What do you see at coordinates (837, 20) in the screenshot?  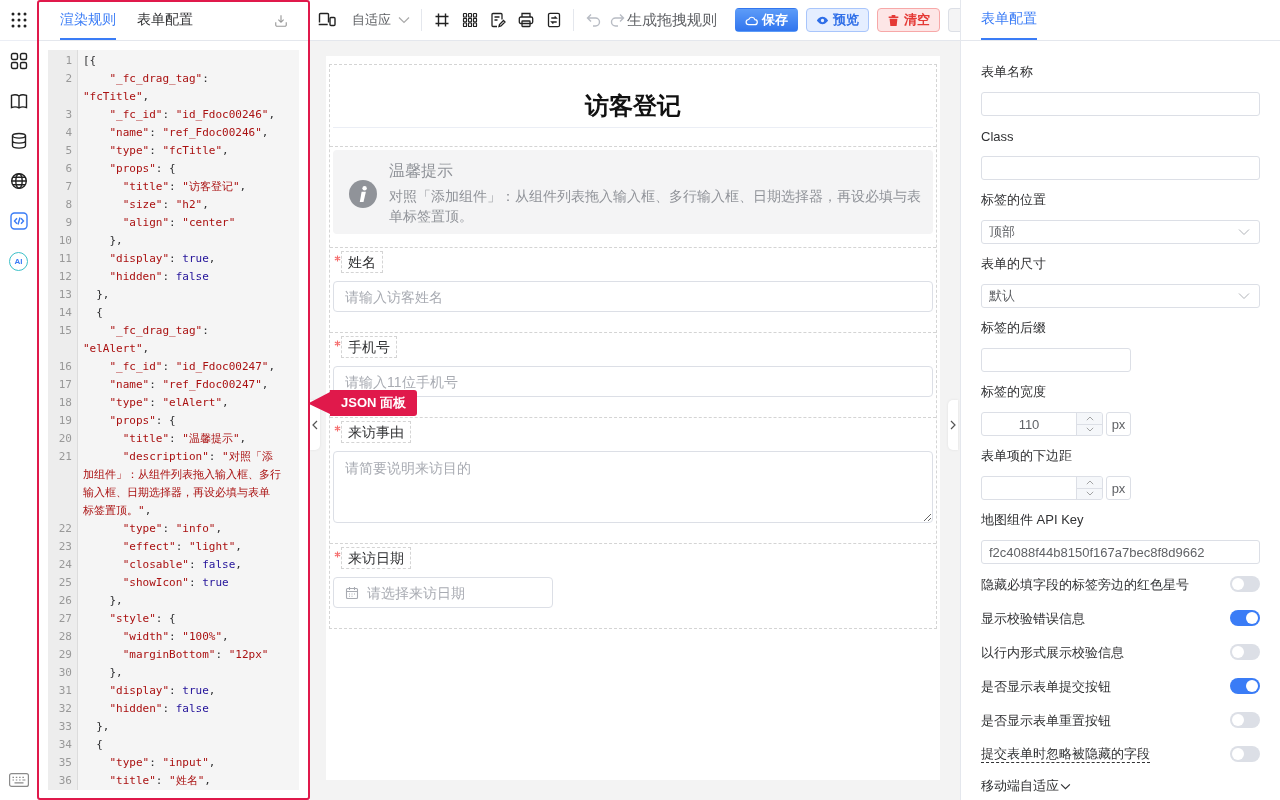 I see `toolbar-button: 预览` at bounding box center [837, 20].